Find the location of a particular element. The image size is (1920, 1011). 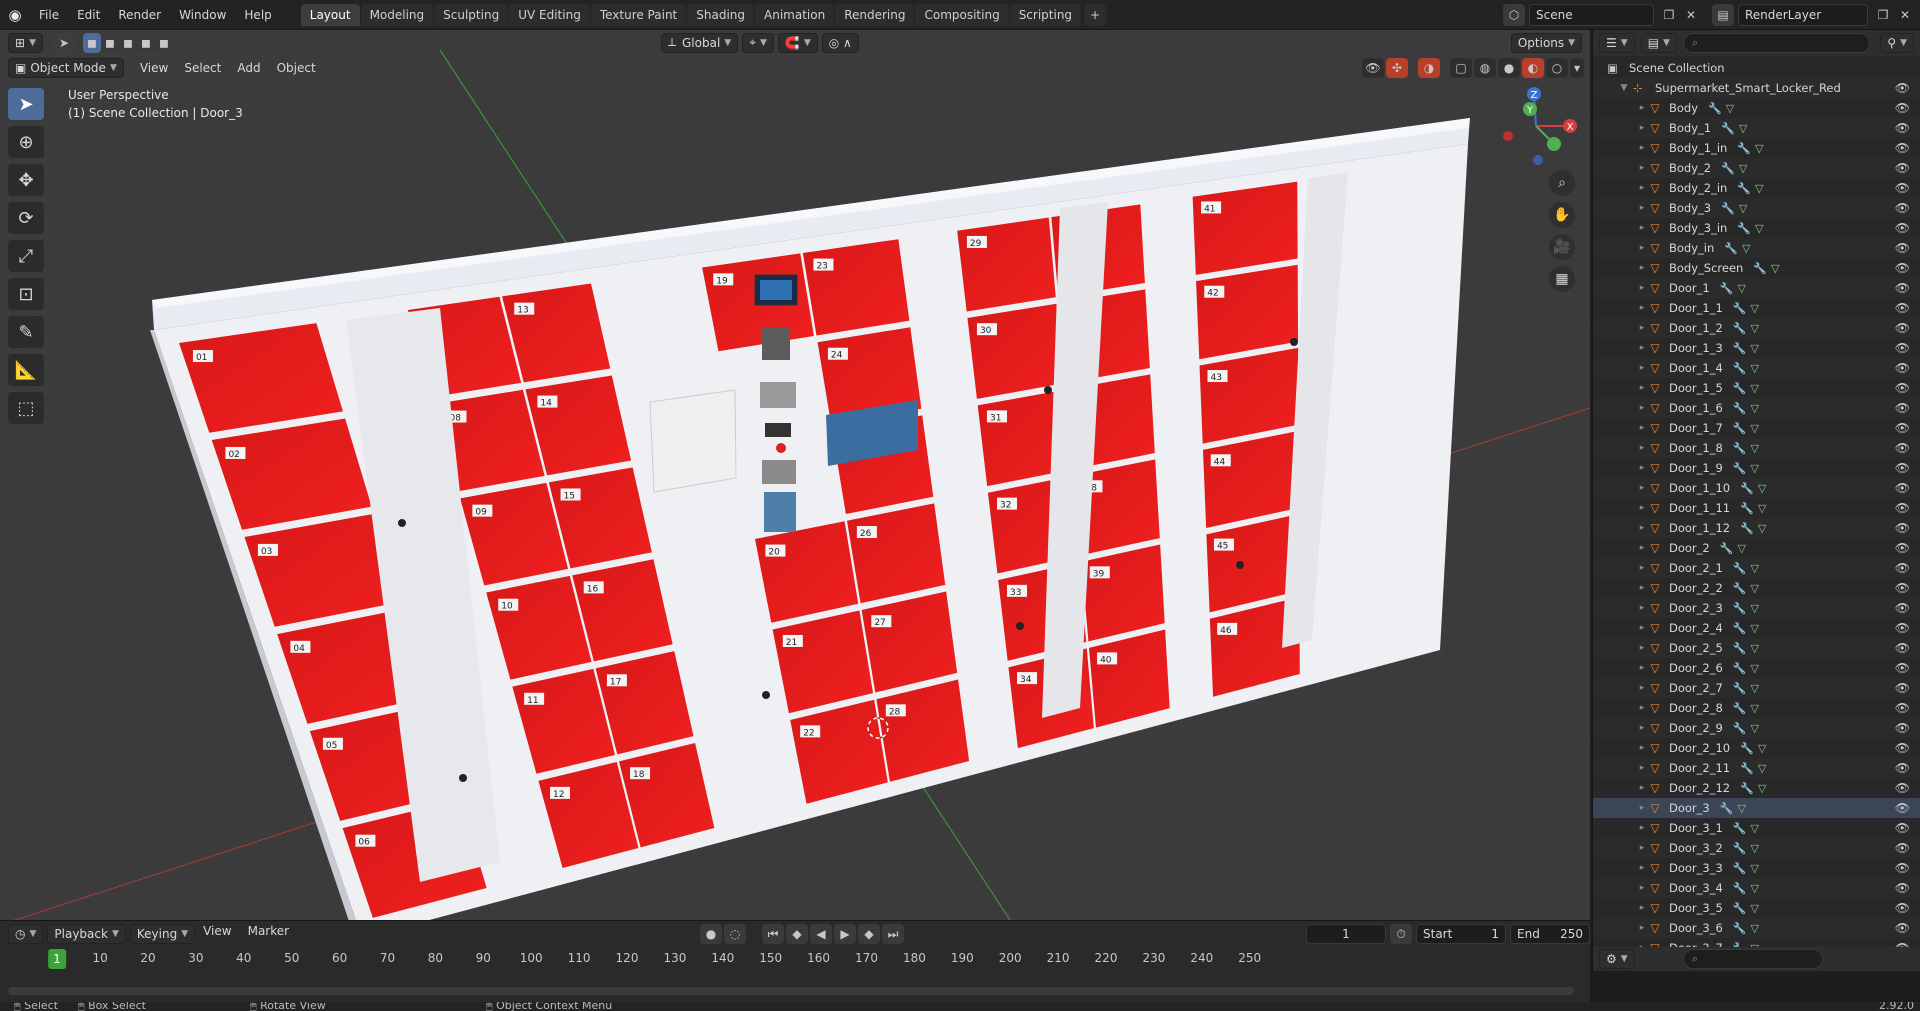

current-frame-field: 1 is located at coordinates (1346, 934).